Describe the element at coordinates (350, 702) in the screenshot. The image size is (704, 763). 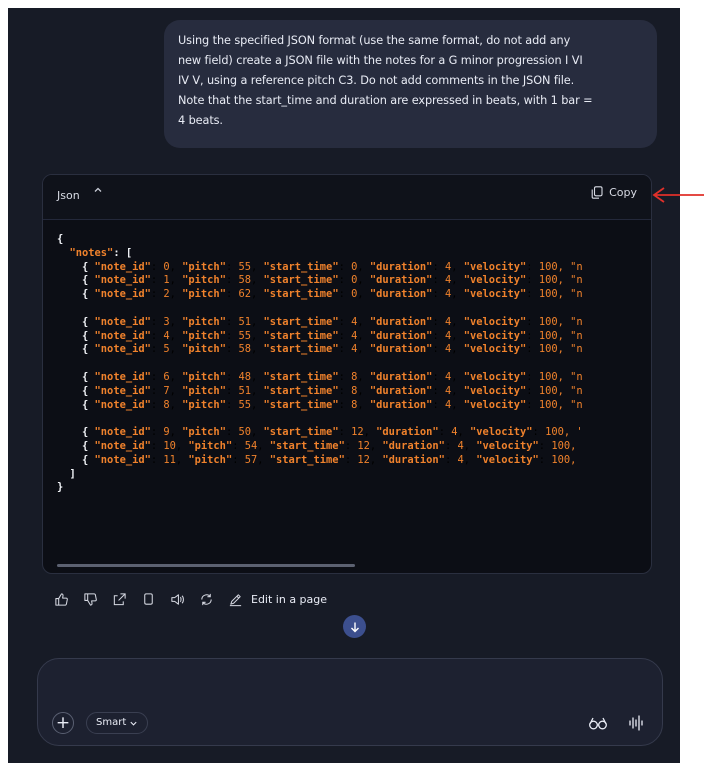
I see `message-composer: + Smart` at that location.